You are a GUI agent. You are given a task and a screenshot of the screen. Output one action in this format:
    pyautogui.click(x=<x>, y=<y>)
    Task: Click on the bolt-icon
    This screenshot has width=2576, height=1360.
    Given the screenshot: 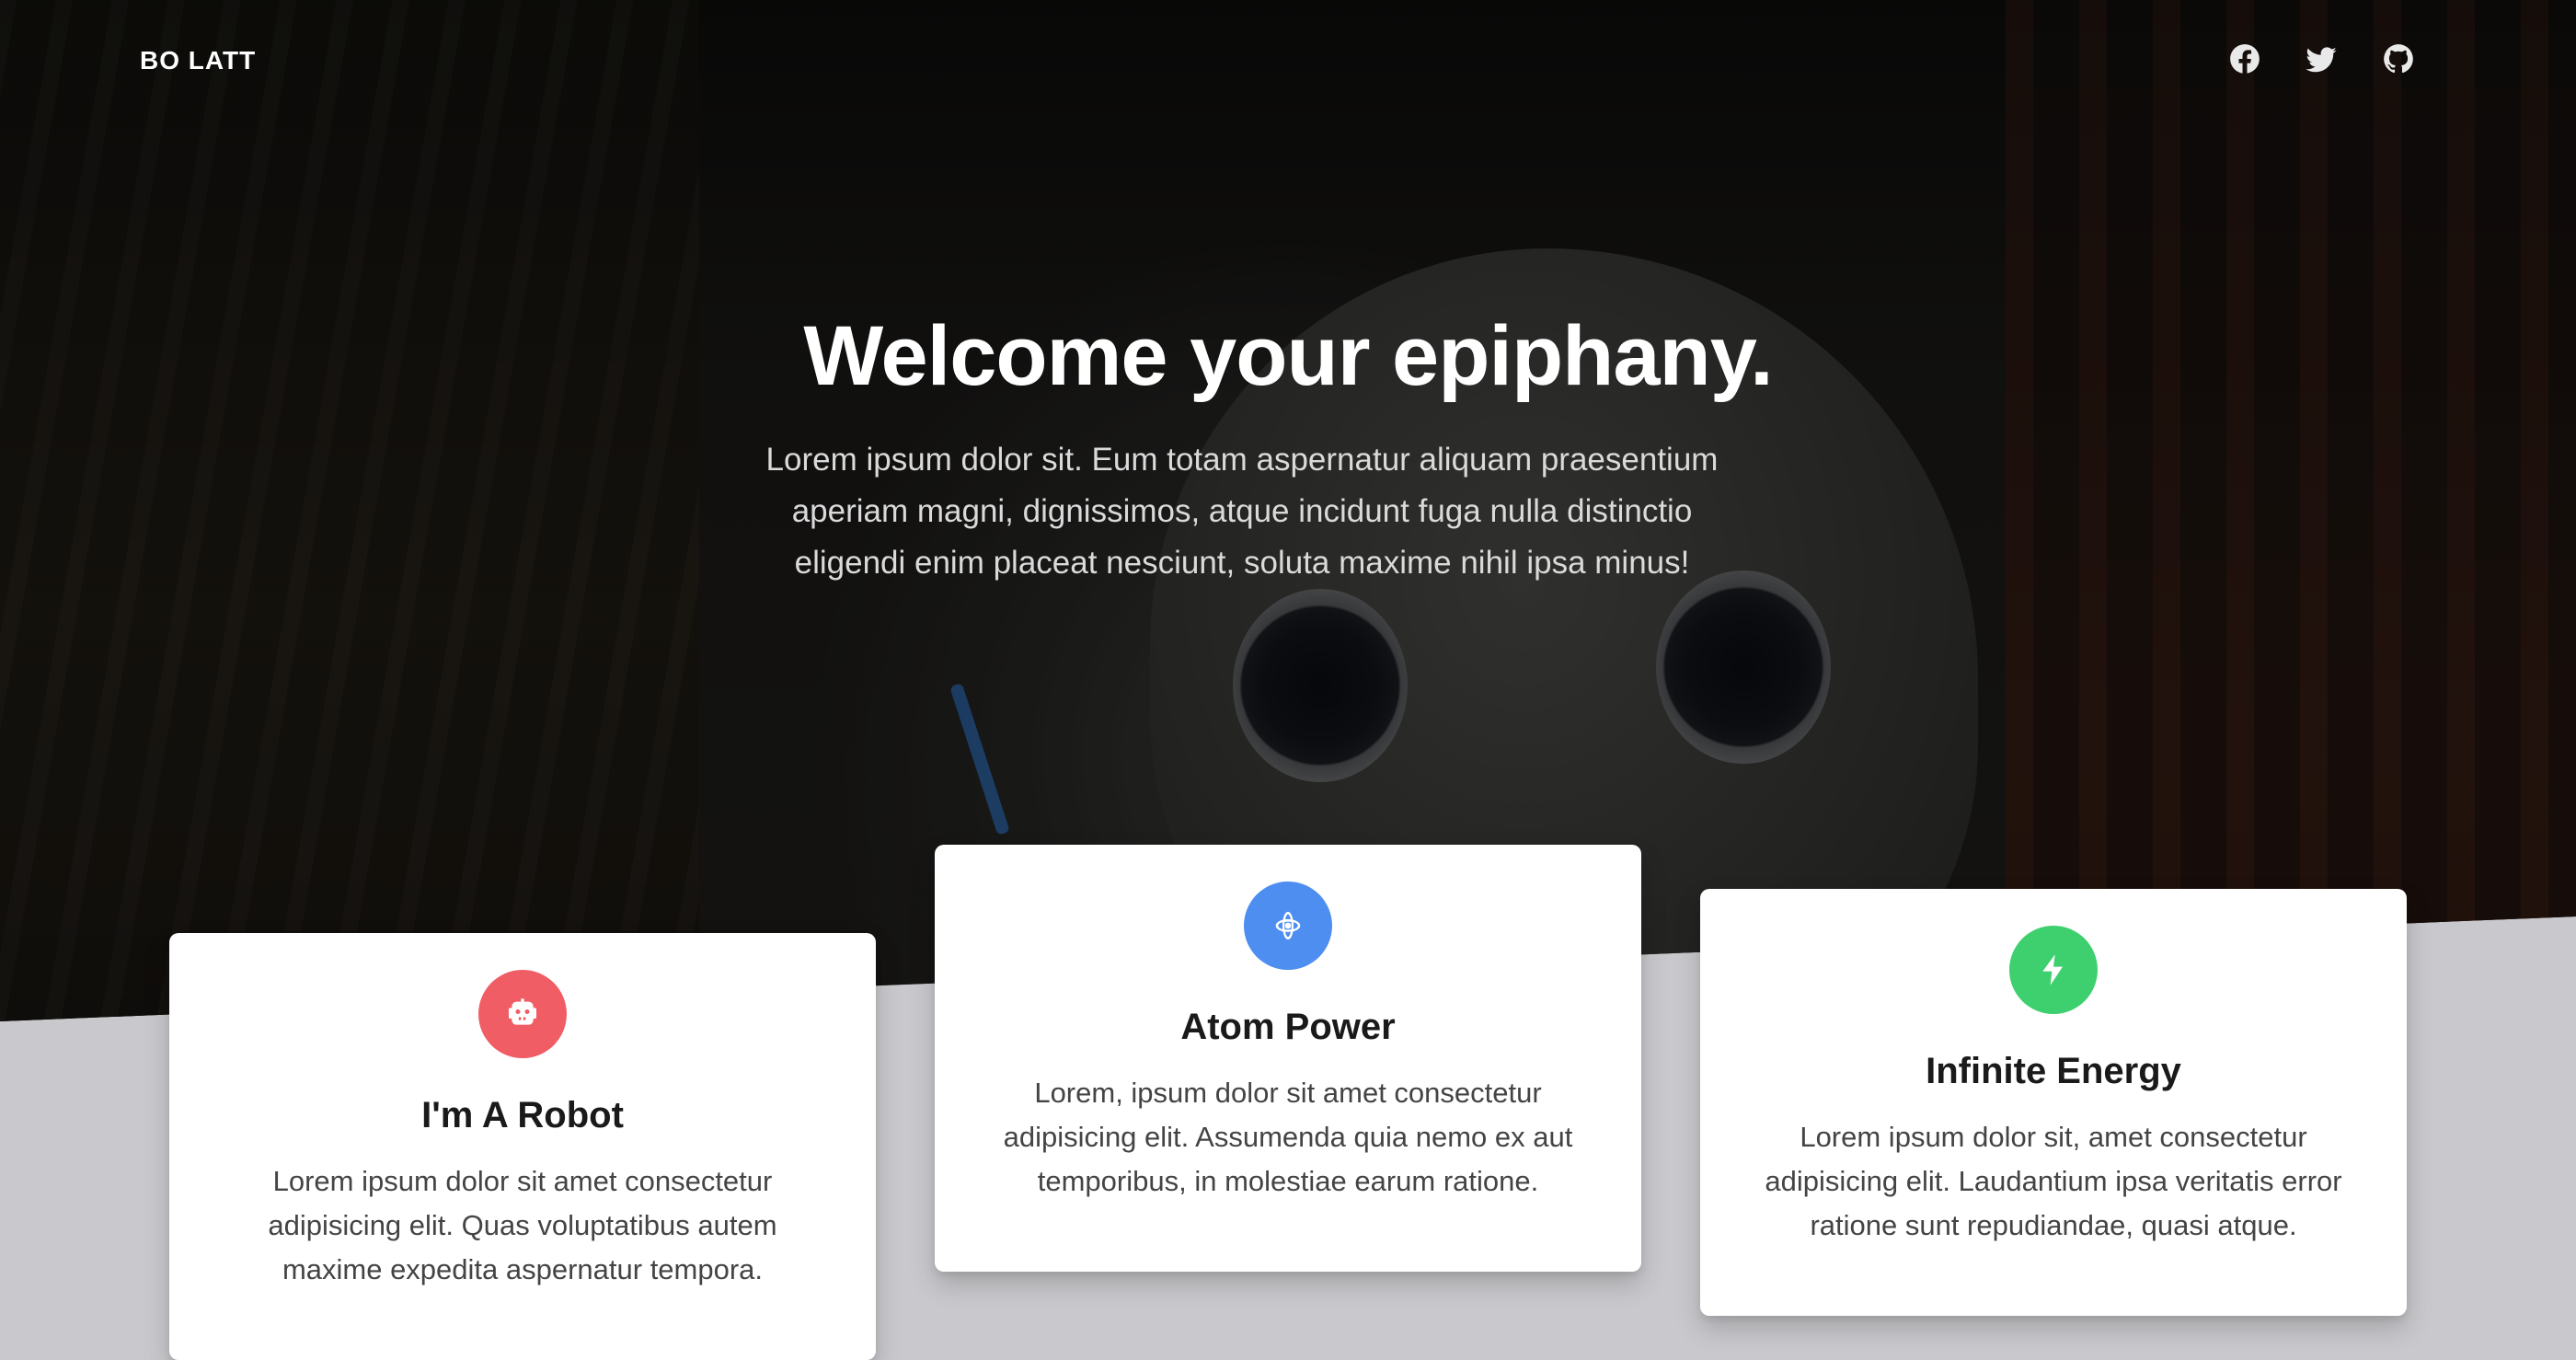 What is the action you would take?
    pyautogui.click(x=2052, y=969)
    